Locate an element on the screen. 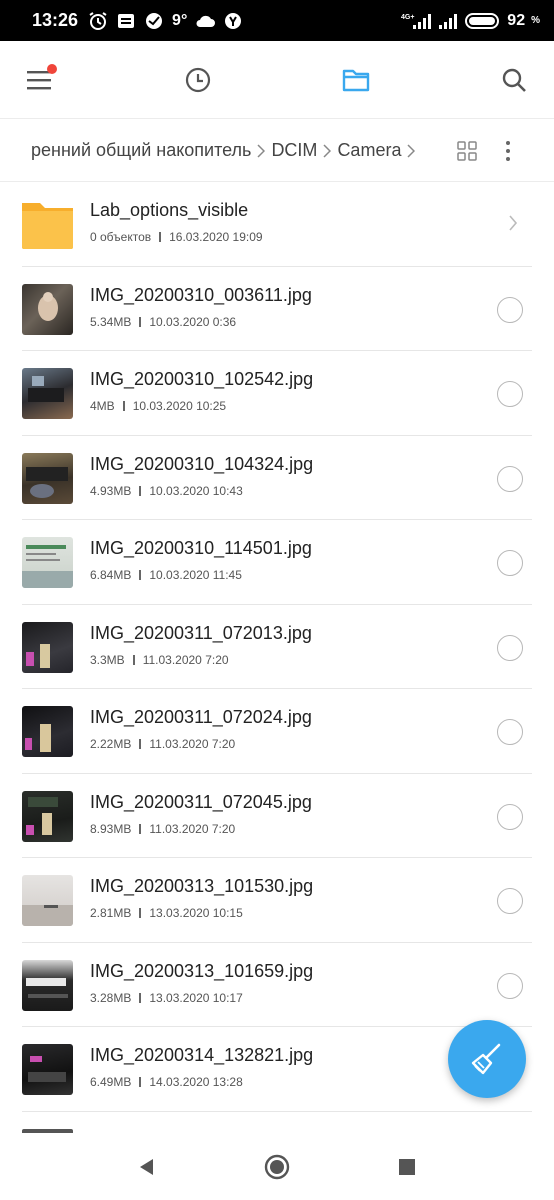 This screenshot has width=554, height=1200. file-size: 6.49MB is located at coordinates (111, 1082).